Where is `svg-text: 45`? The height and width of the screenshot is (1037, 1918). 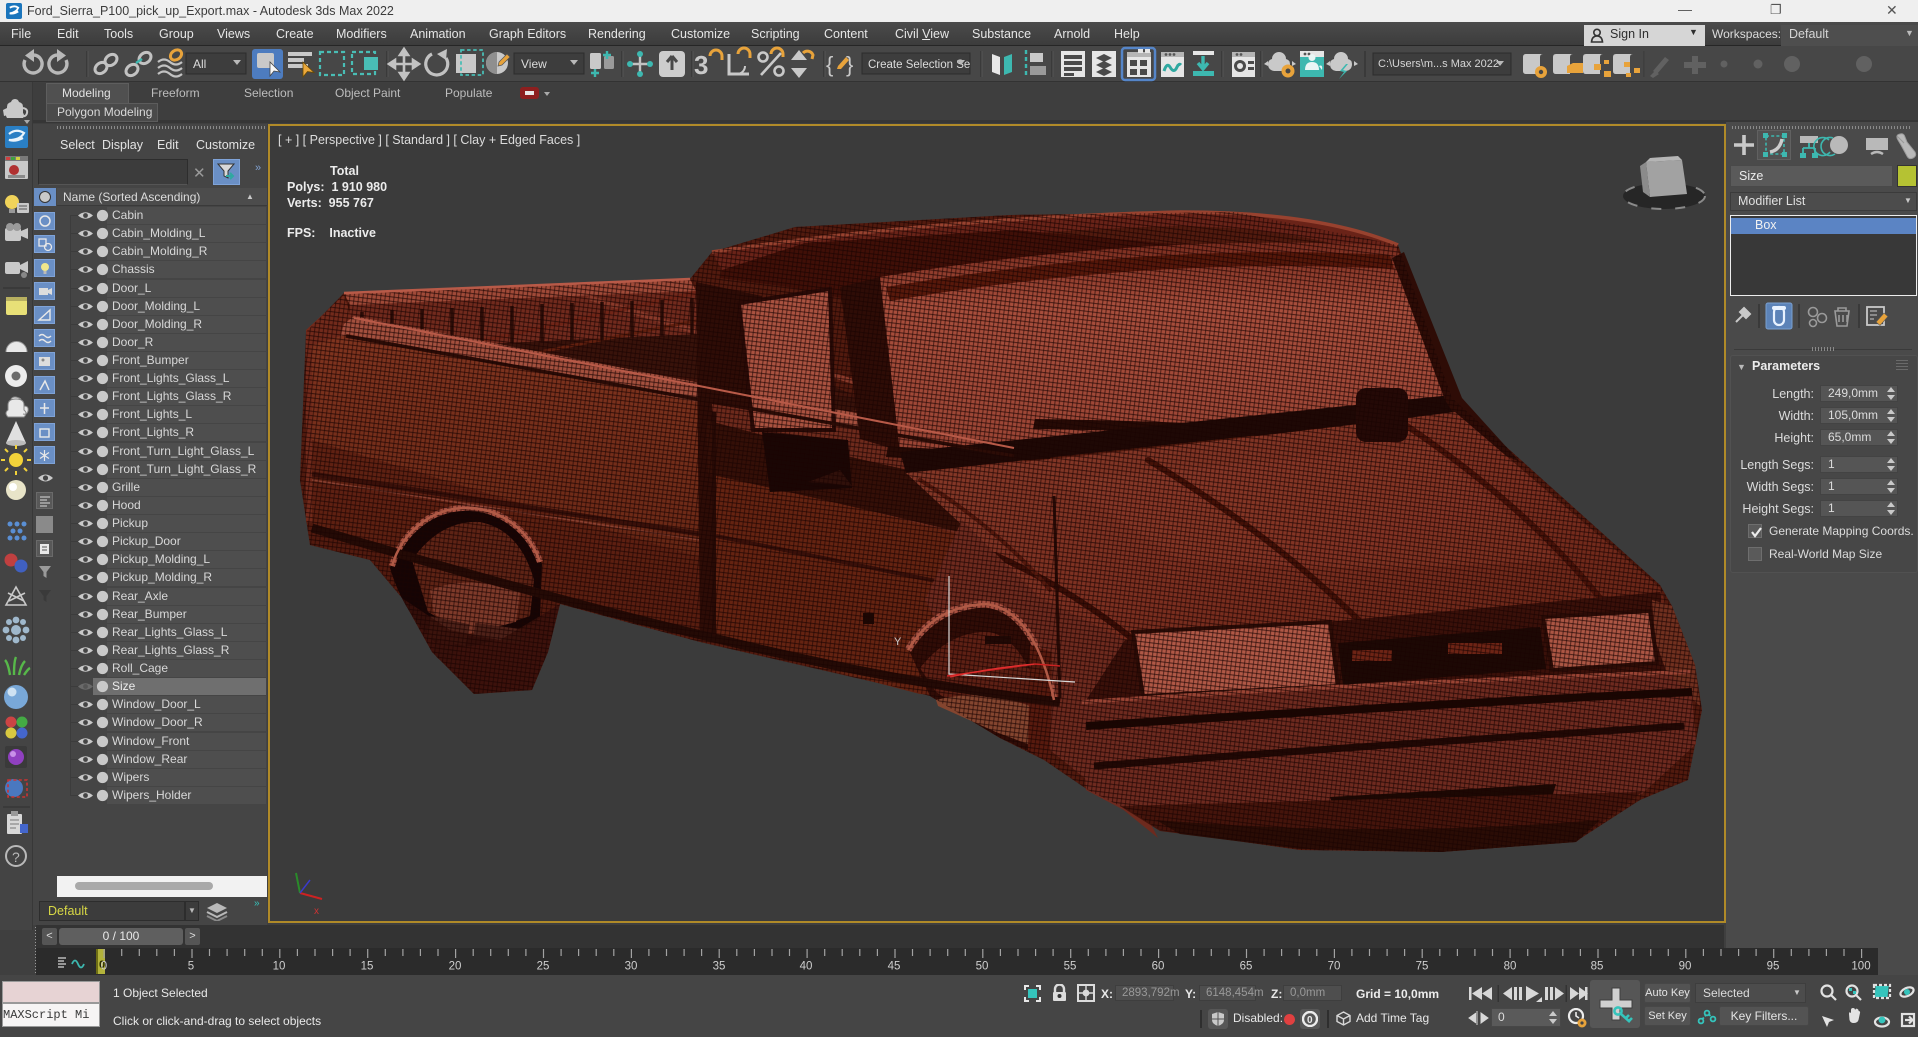 svg-text: 45 is located at coordinates (894, 967).